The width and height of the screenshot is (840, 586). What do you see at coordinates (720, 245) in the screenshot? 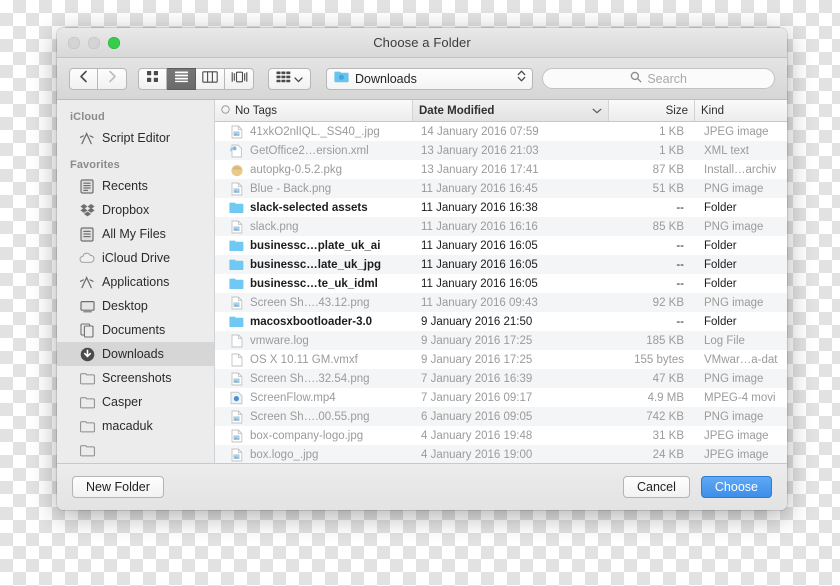
I see `cell-kind: Folder` at bounding box center [720, 245].